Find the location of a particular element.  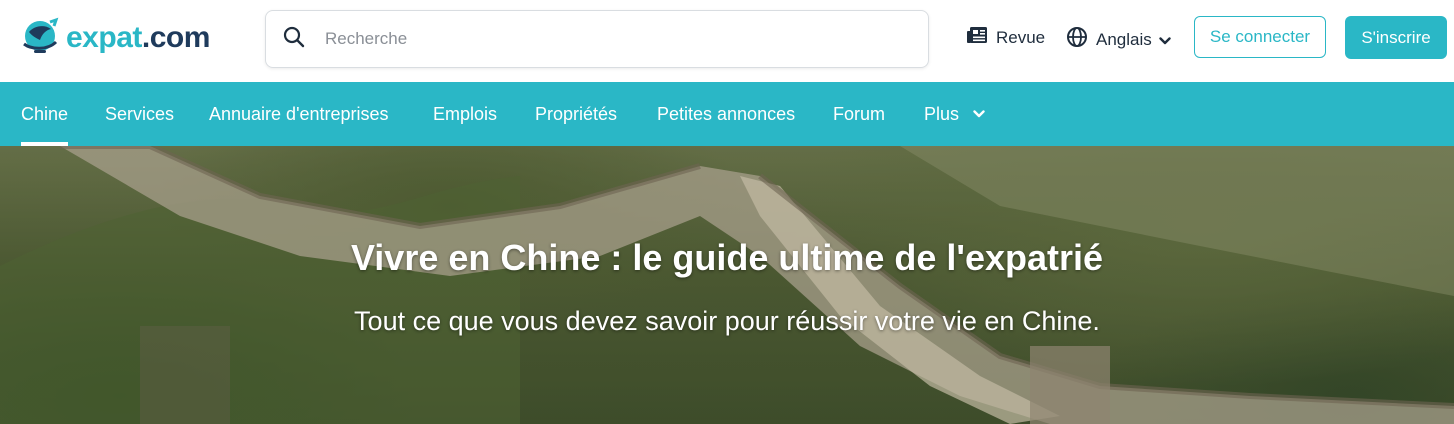

nav-item-petites-annonces: Petites annonces is located at coordinates (726, 114).